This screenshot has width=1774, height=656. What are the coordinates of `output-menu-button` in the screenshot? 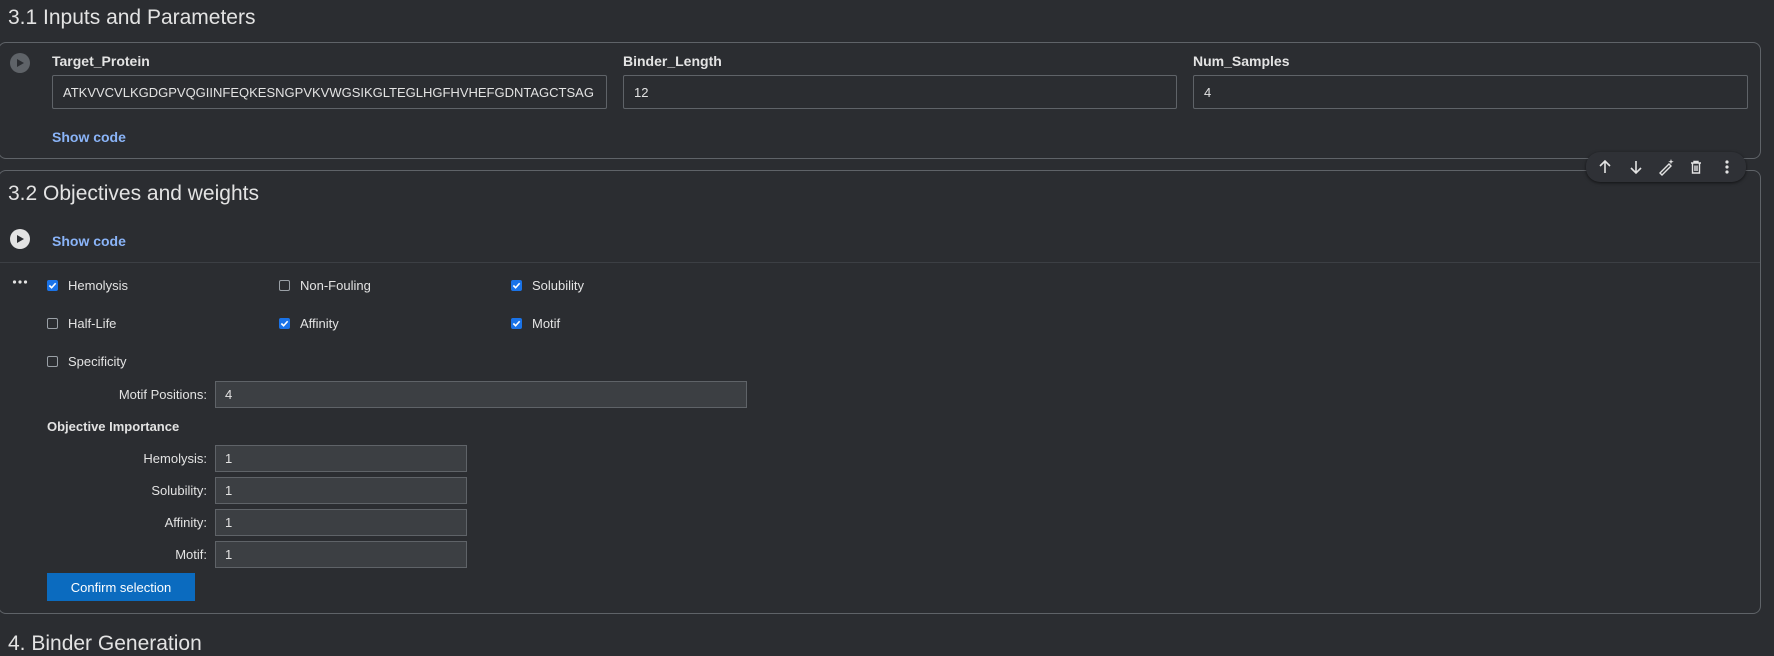 It's located at (20, 281).